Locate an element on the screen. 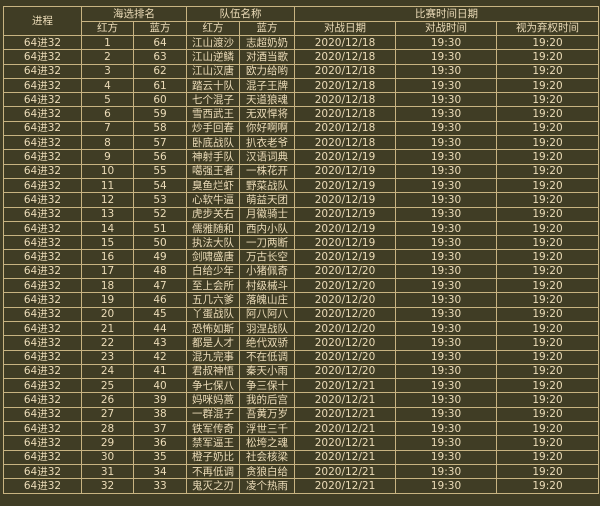  header-row-sub: 红方 蓝方 红方 蓝方 对战日期 对战时间 视为弃权时间 is located at coordinates (301, 28).